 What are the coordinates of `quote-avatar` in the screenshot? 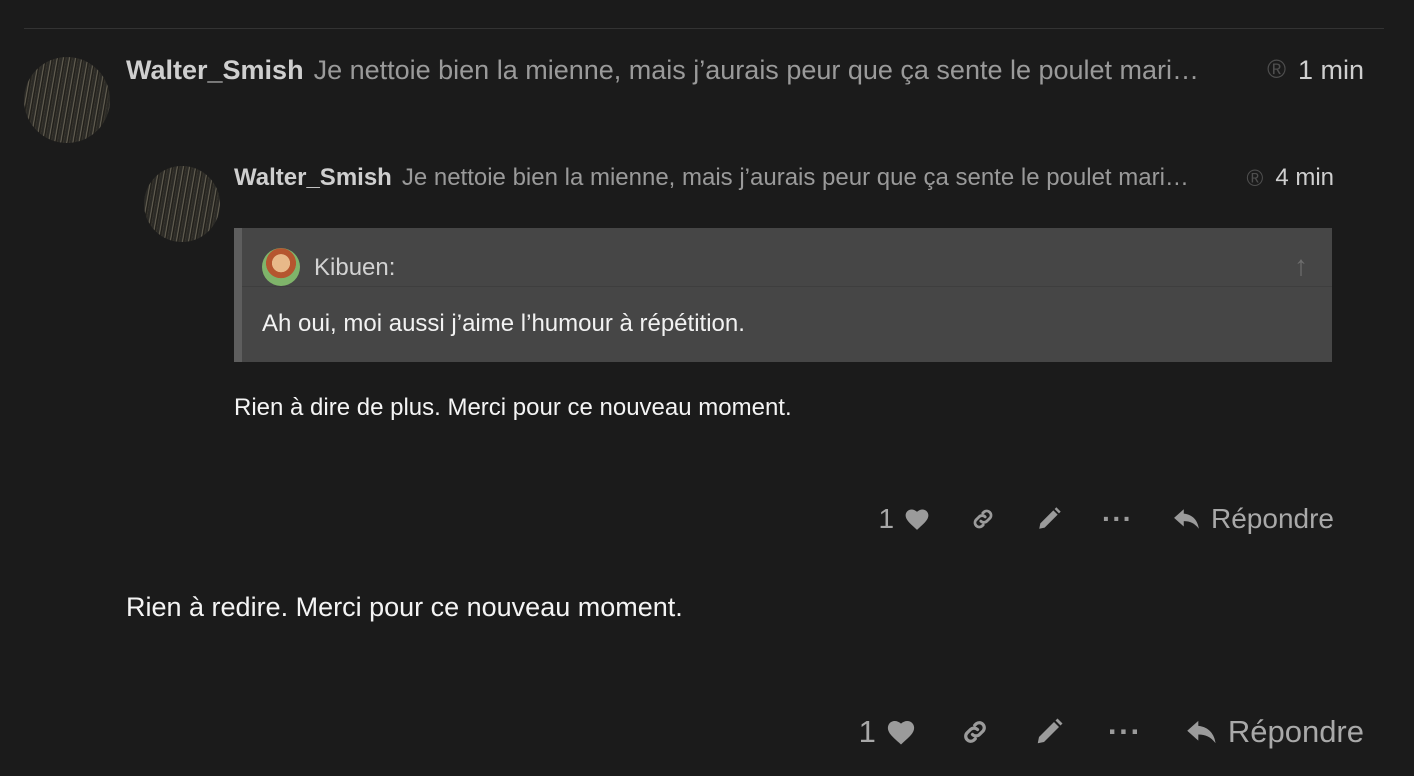 It's located at (281, 267).